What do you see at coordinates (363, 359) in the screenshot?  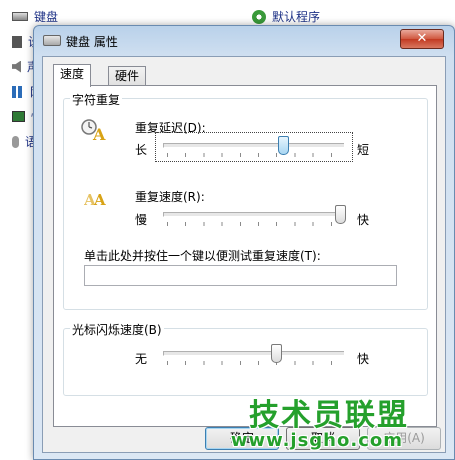 I see `cursor-blink-max-label: 快` at bounding box center [363, 359].